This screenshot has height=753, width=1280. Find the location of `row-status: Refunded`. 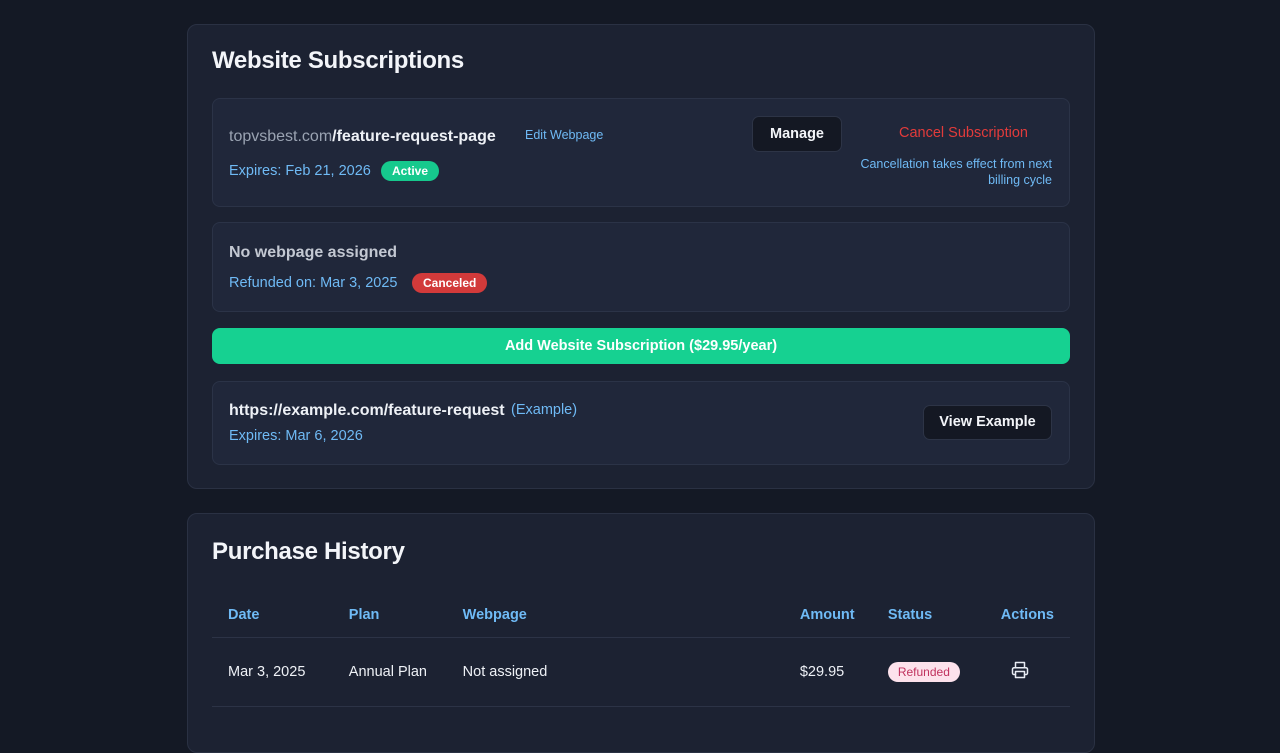

row-status: Refunded is located at coordinates (928, 672).